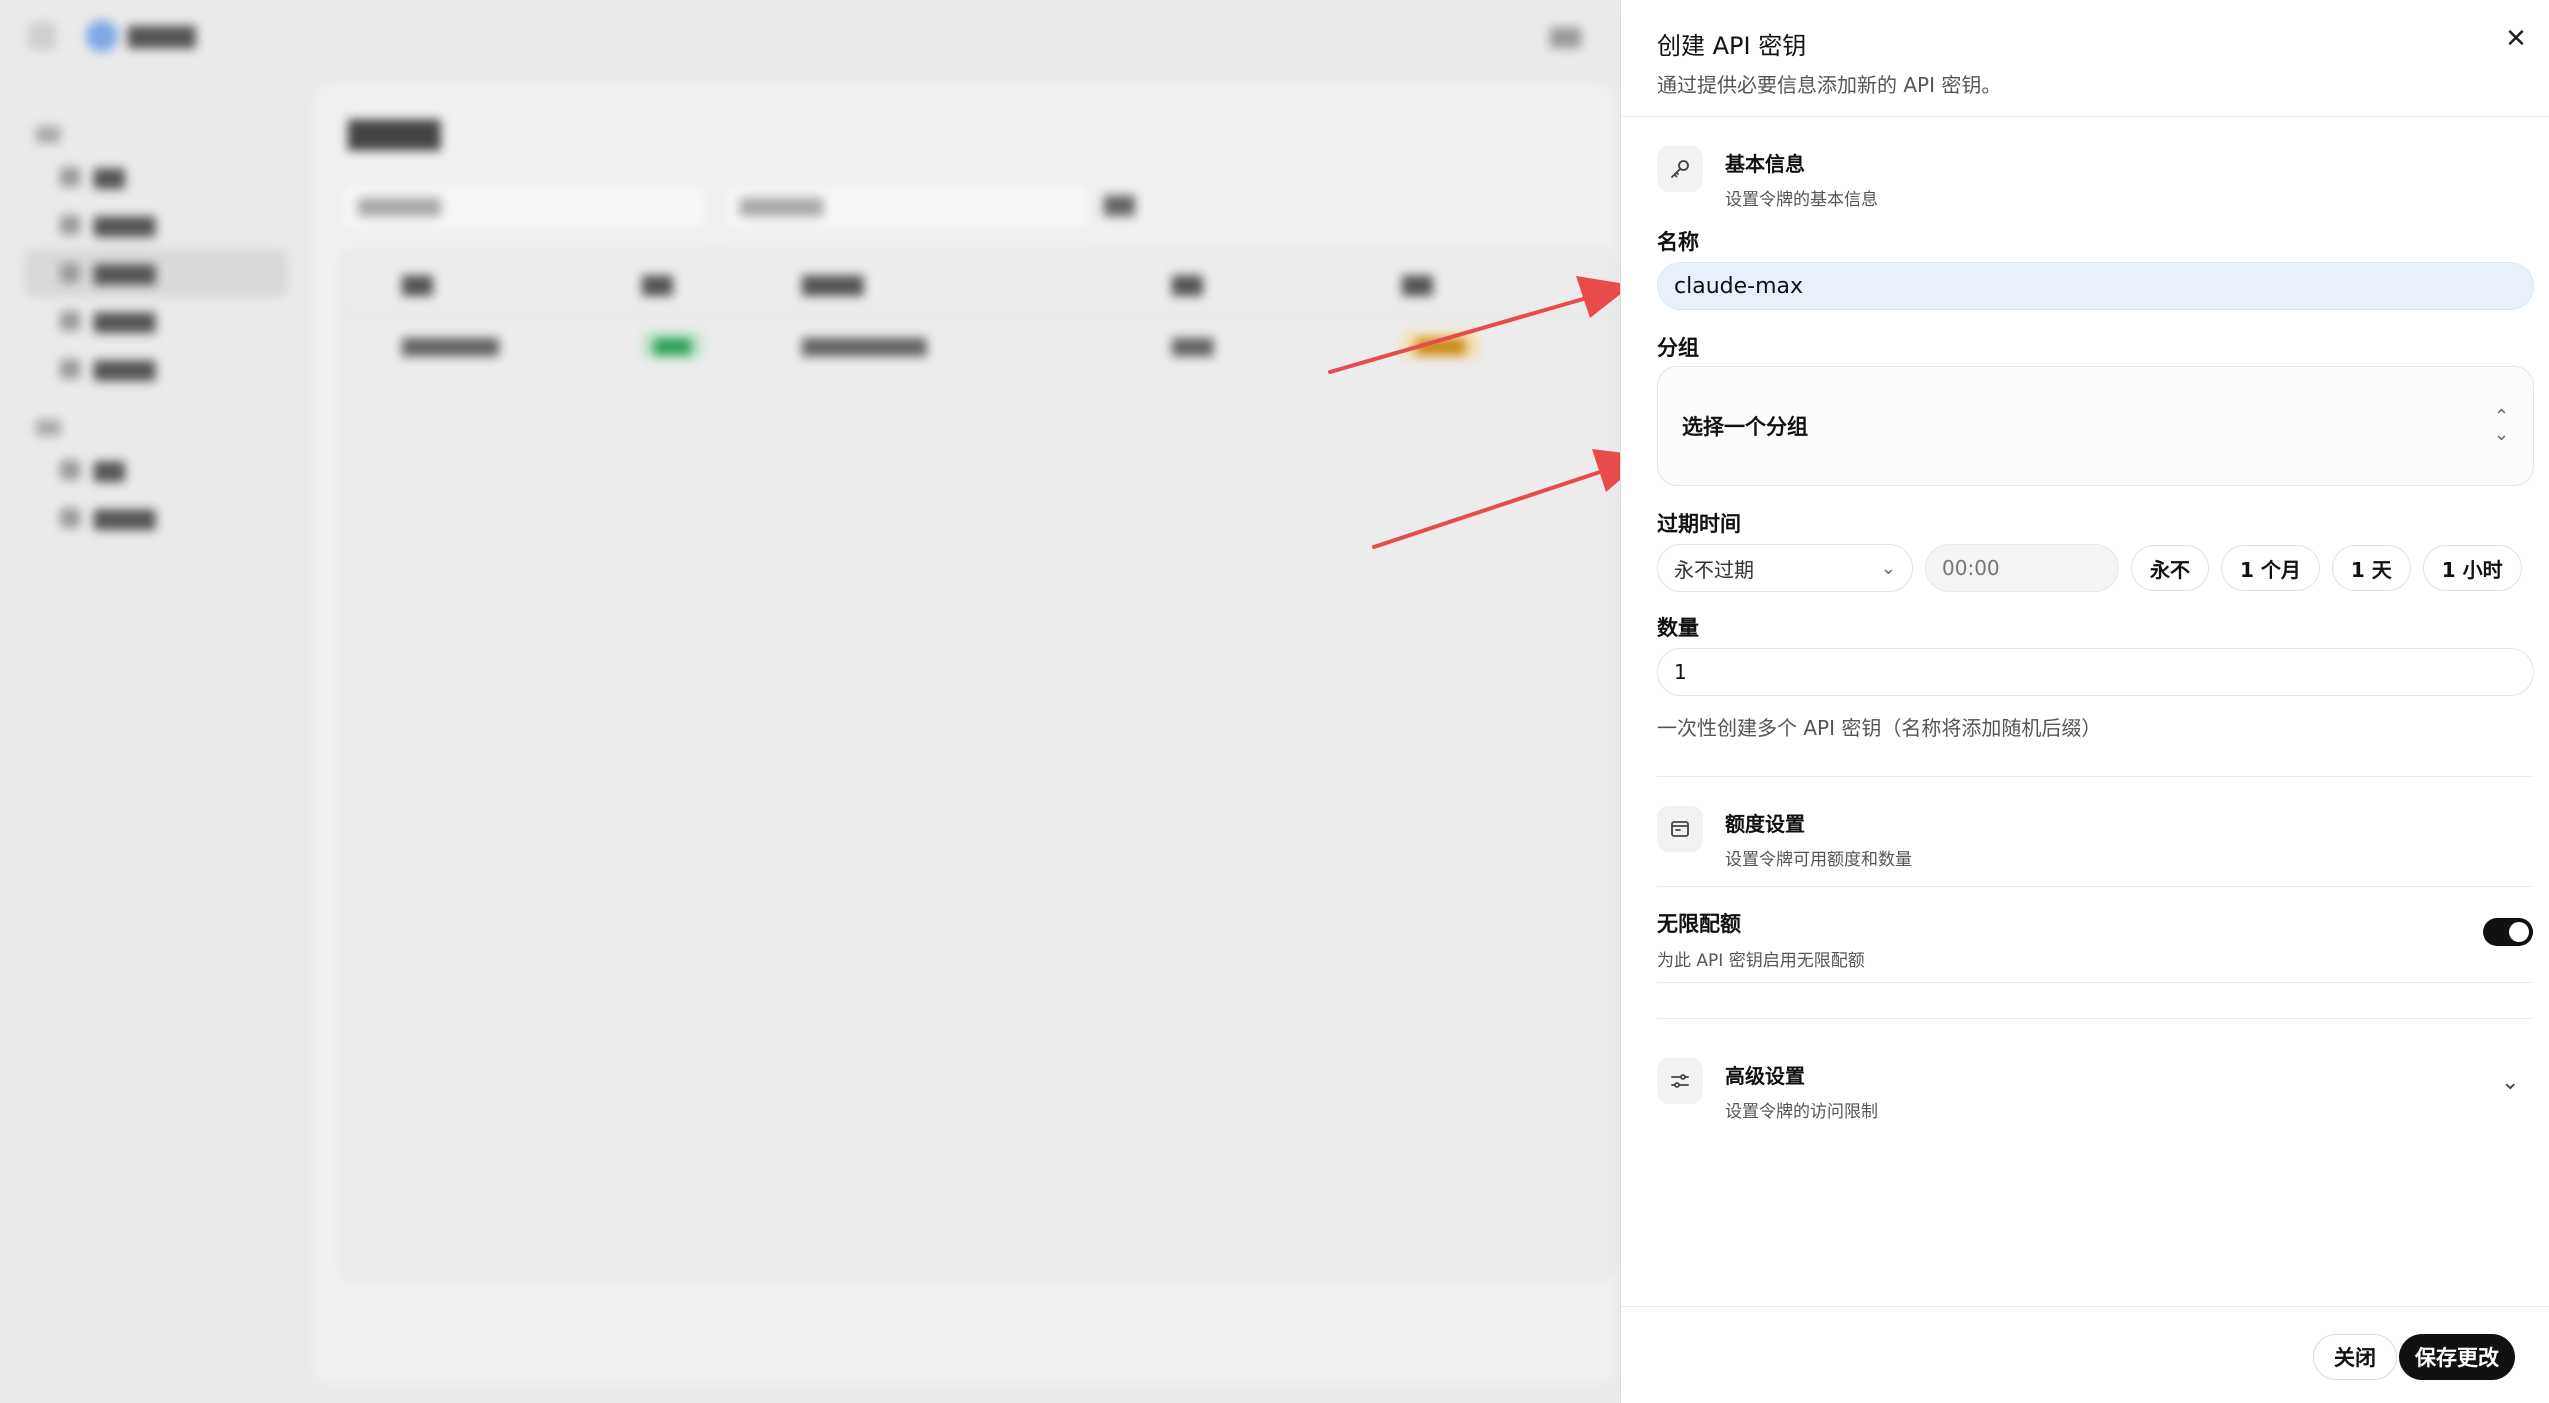 The image size is (2549, 1403). Describe the element at coordinates (2085, 1306) in the screenshot. I see `footer-divider` at that location.